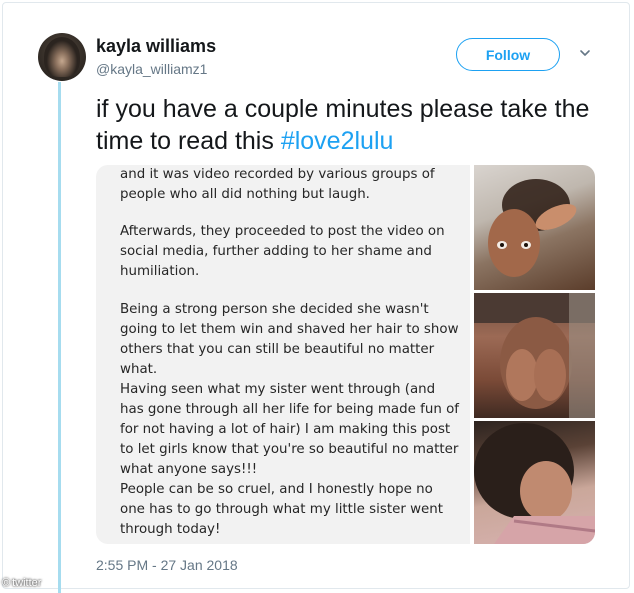 The height and width of the screenshot is (593, 634). I want to click on photo-2-art, so click(534, 355).